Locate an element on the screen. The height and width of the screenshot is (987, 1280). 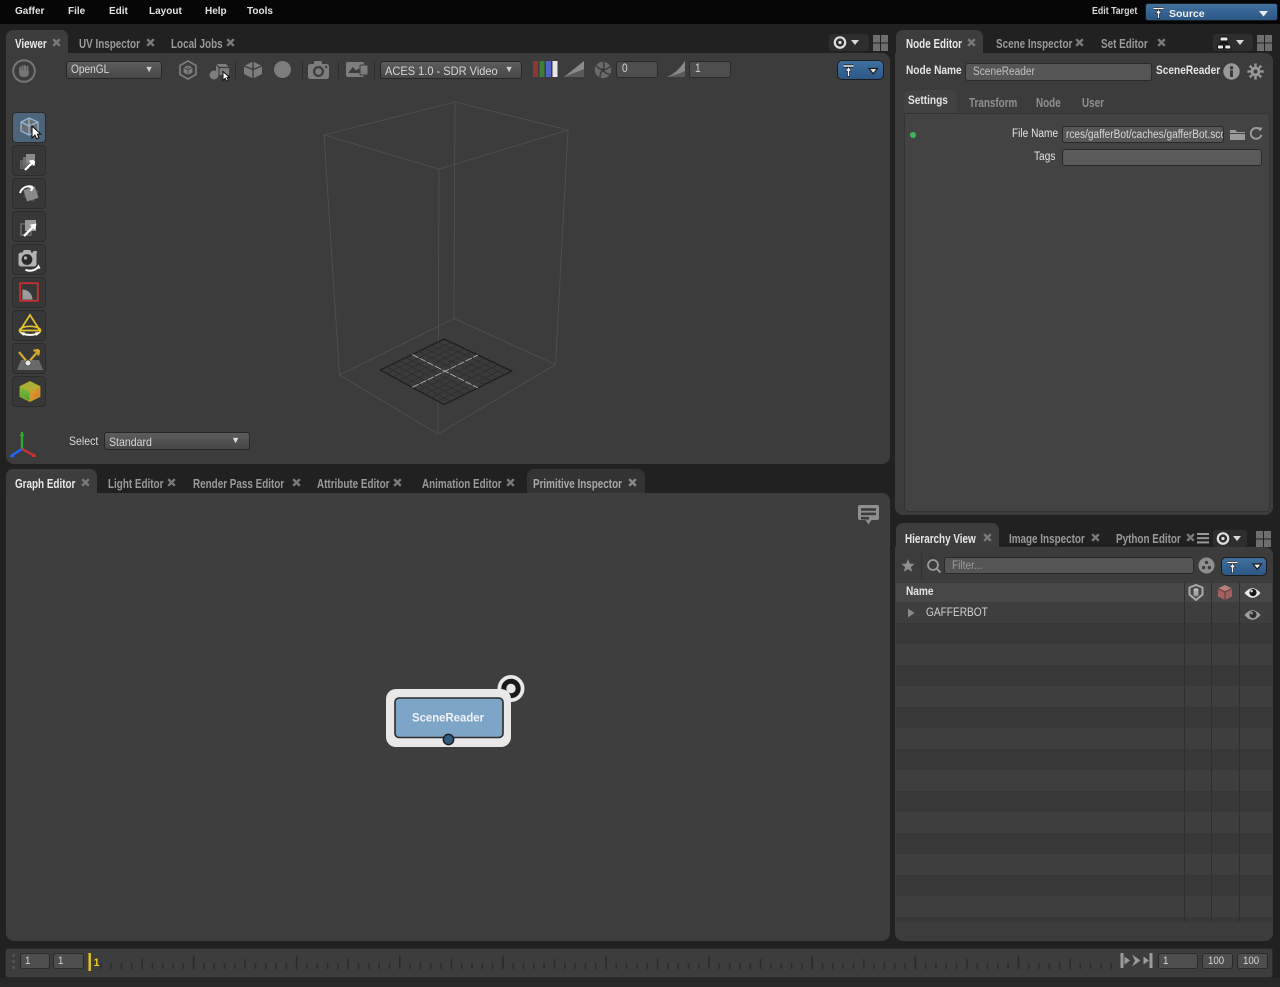
svg-text: 1 is located at coordinates (97, 963).